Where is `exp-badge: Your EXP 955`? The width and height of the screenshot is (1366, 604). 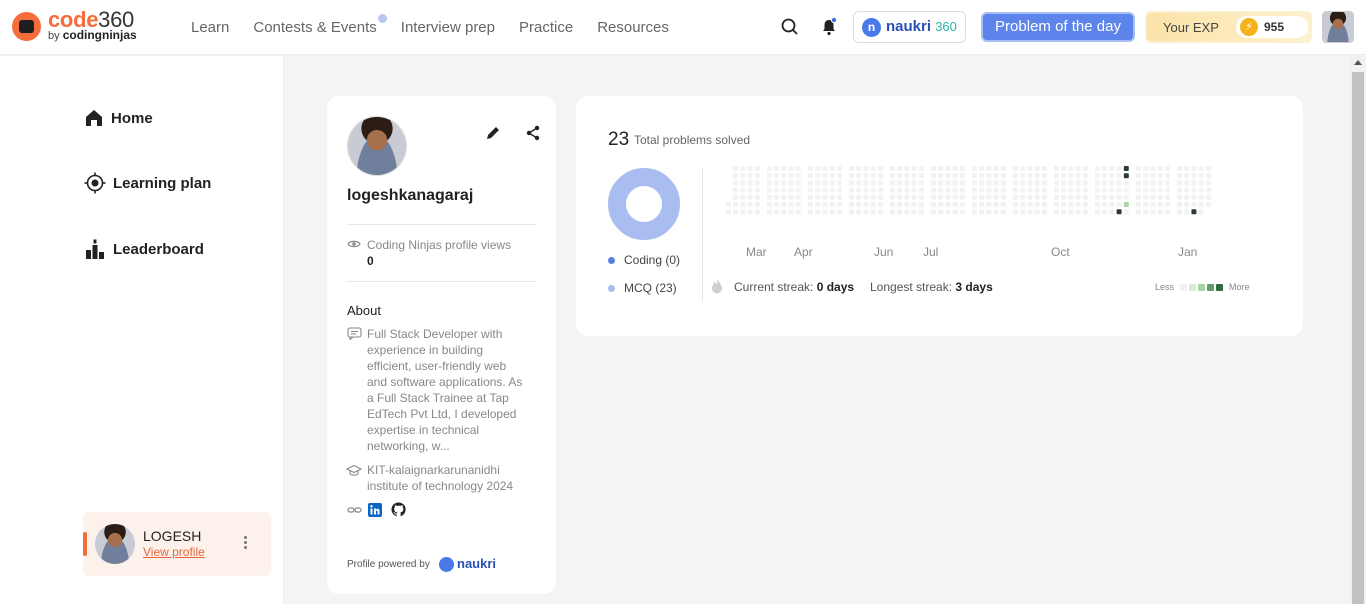
exp-badge: Your EXP 955 is located at coordinates (1228, 27).